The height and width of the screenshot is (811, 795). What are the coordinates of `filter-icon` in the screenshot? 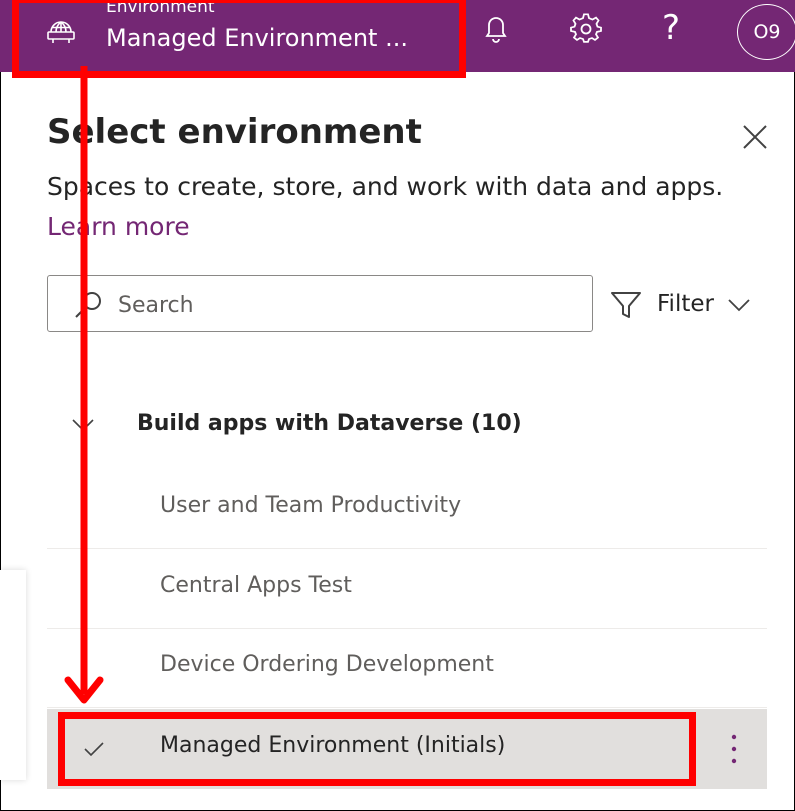 It's located at (626, 305).